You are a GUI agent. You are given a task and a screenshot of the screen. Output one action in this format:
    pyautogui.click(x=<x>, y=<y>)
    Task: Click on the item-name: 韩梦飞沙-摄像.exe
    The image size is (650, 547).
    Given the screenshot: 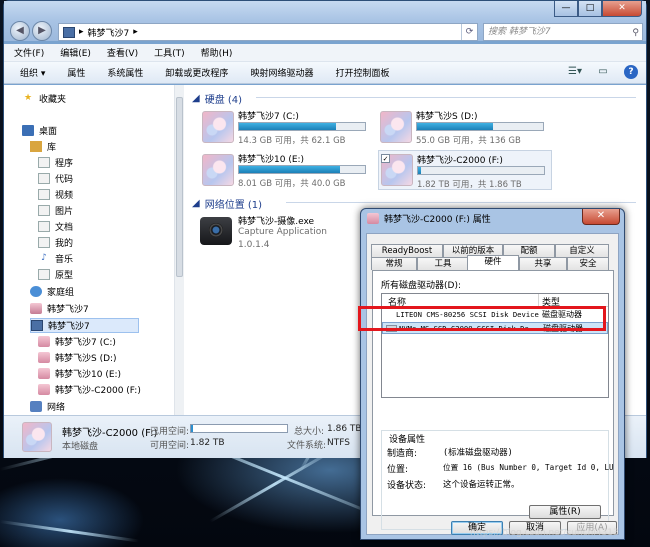 What is the action you would take?
    pyautogui.click(x=276, y=222)
    